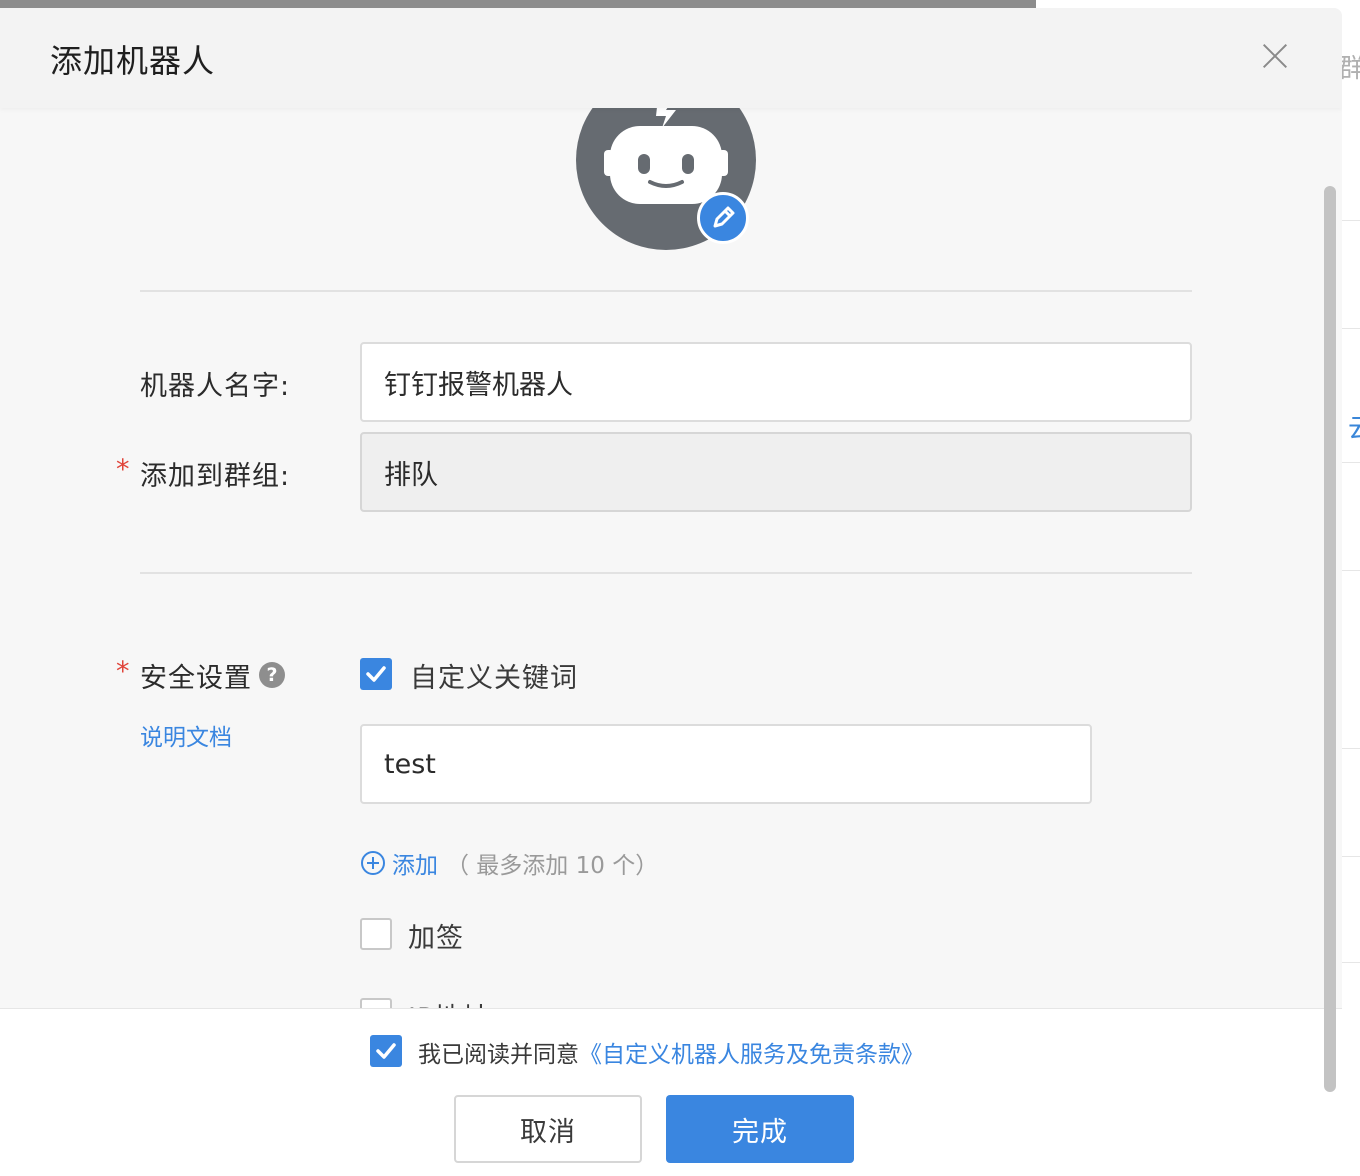 Image resolution: width=1360 pixels, height=1176 pixels. Describe the element at coordinates (1330, 639) in the screenshot. I see `scrollbar` at that location.